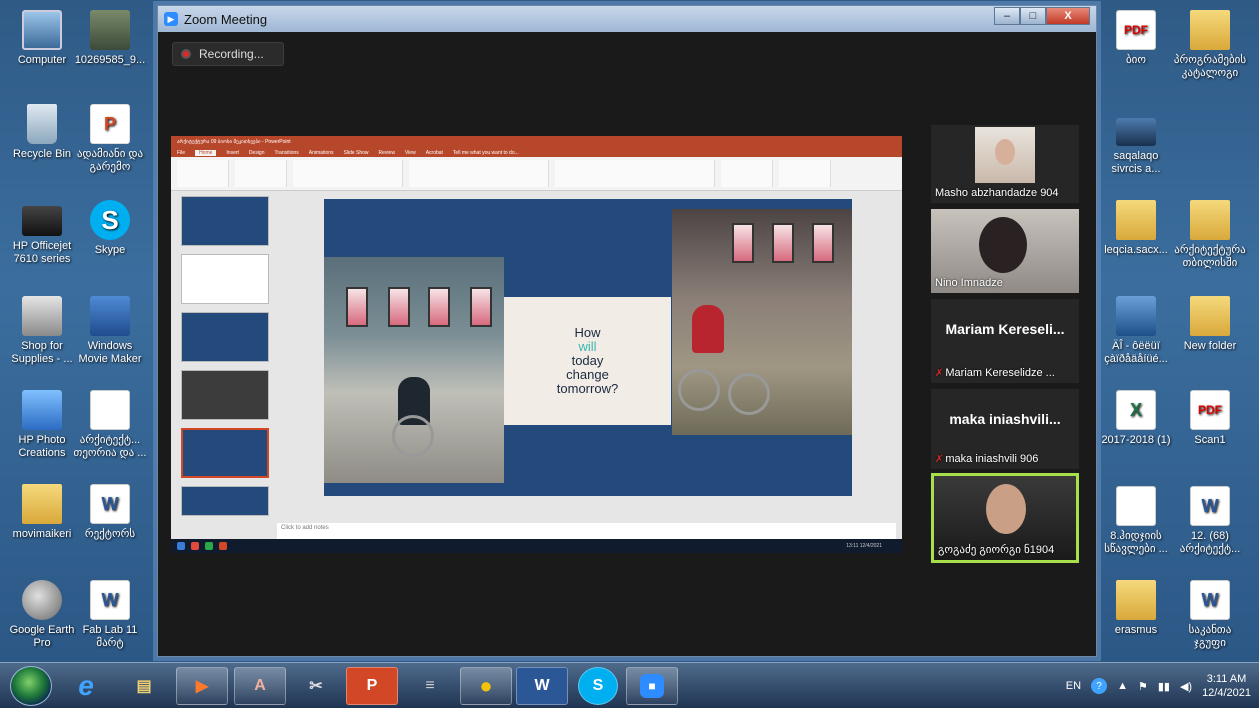 The image size is (1259, 708). I want to click on desktop-icon-computer: Computer, so click(42, 38).